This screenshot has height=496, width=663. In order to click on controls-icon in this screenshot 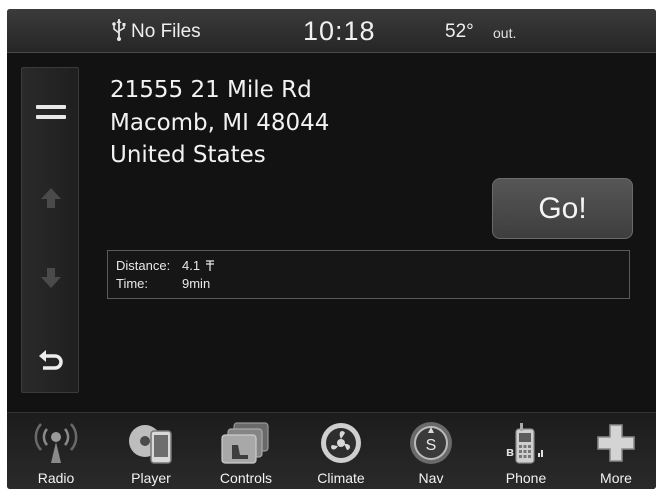, I will do `click(245, 443)`.